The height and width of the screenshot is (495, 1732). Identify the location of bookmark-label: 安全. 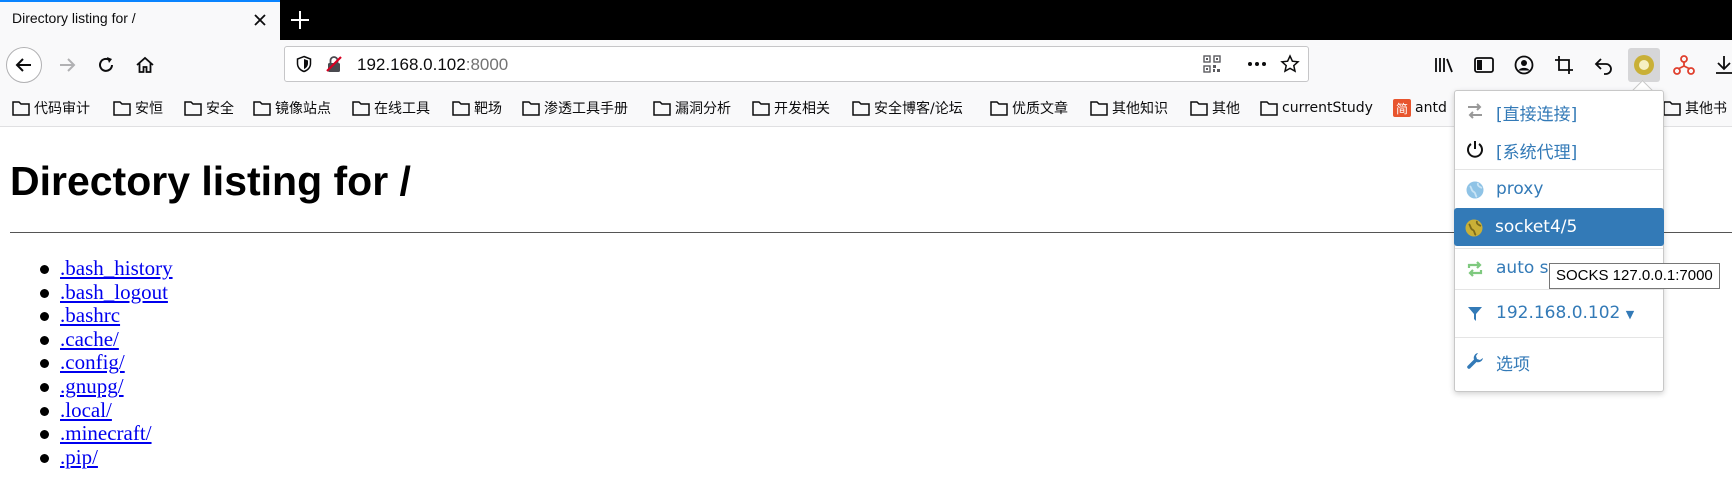
(220, 109).